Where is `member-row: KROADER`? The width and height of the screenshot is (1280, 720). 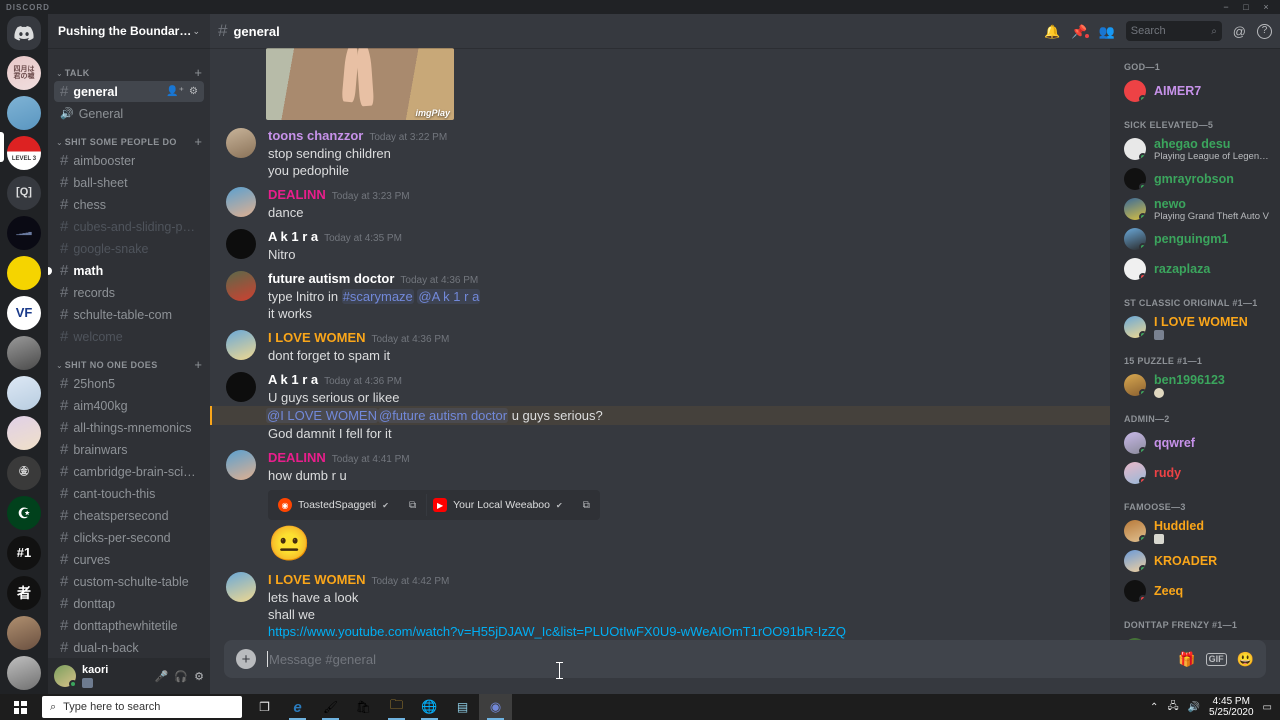 member-row: KROADER is located at coordinates (1195, 561).